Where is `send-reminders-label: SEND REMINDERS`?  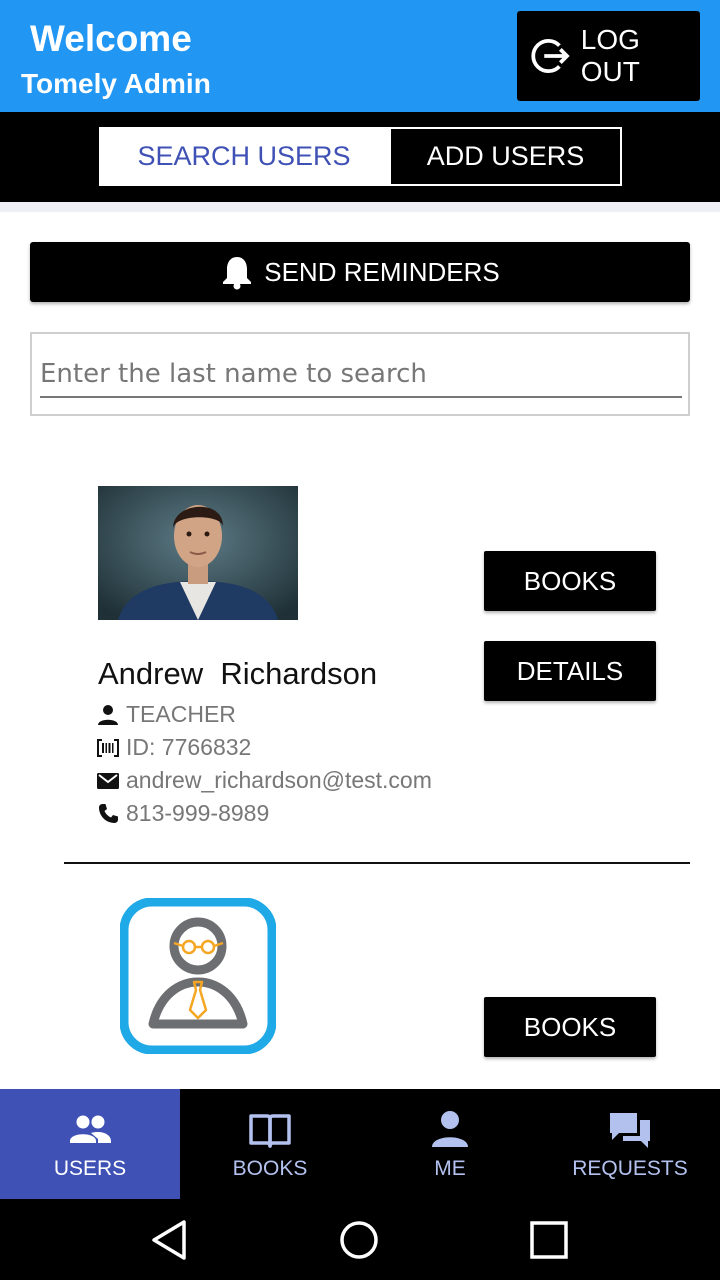 send-reminders-label: SEND REMINDERS is located at coordinates (382, 271).